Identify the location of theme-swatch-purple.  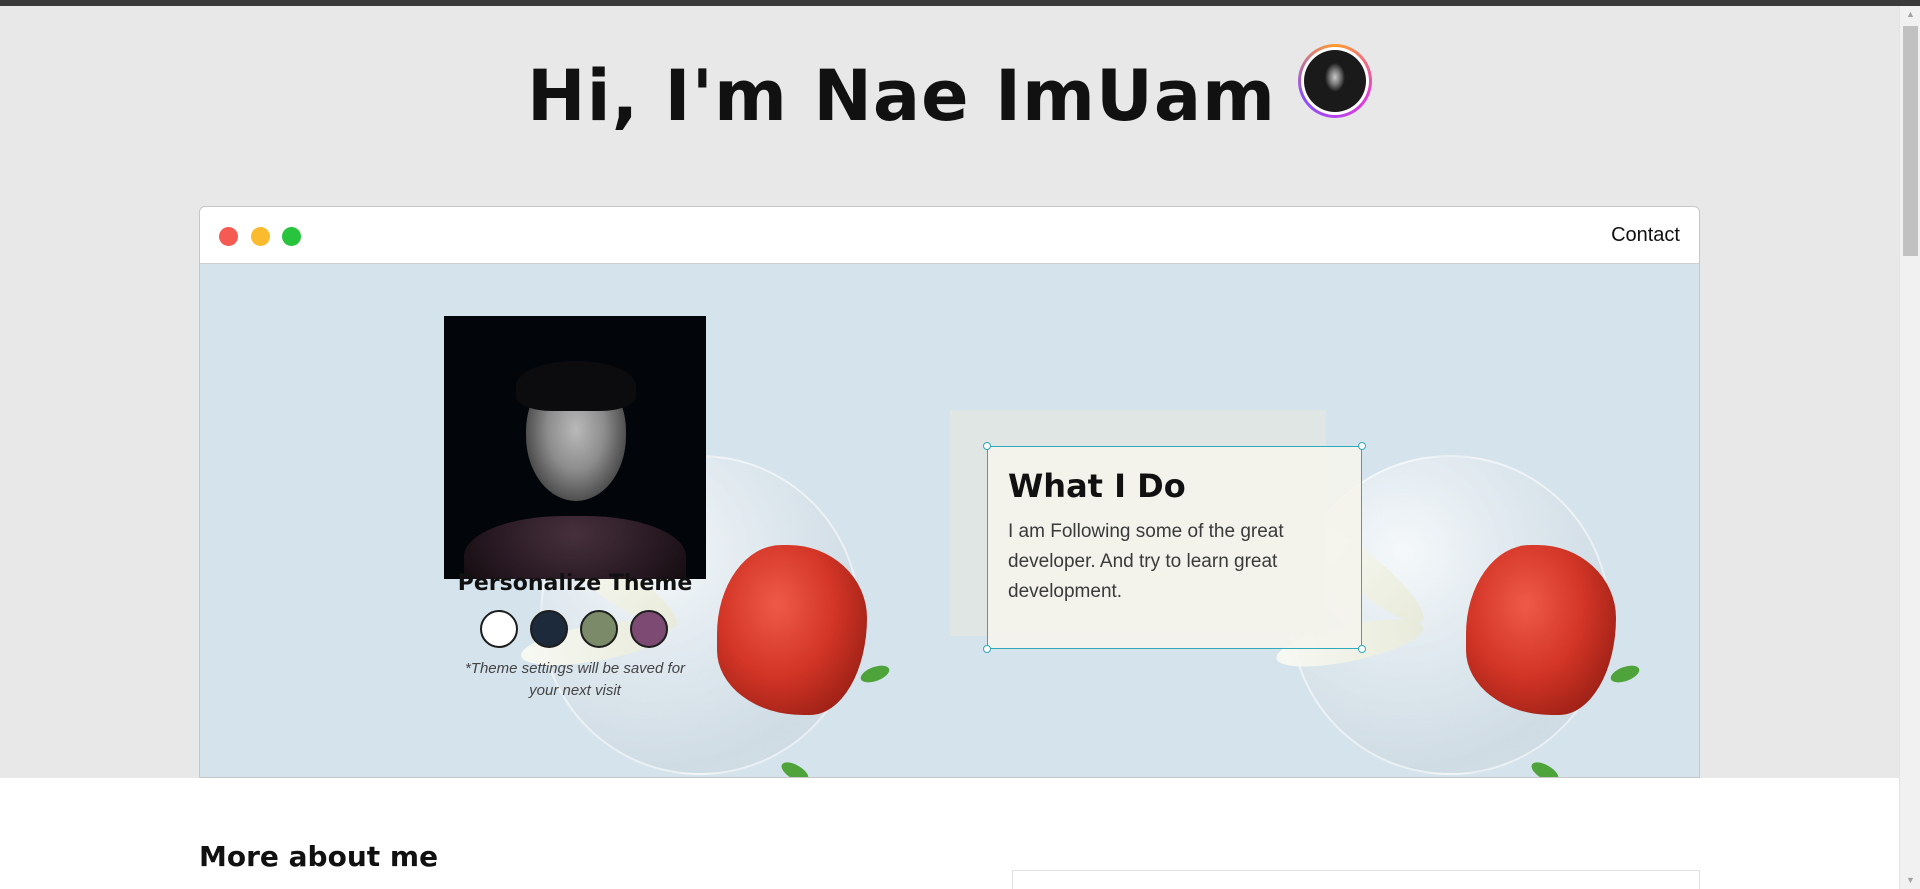
(649, 629).